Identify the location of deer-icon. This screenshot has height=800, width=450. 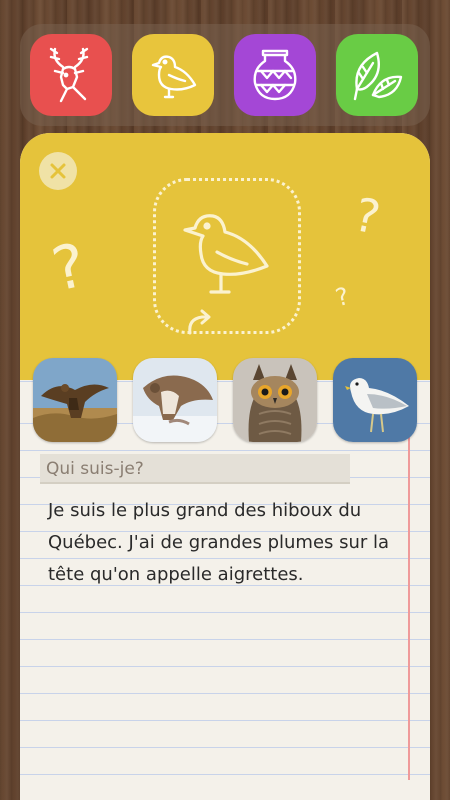
(69, 75).